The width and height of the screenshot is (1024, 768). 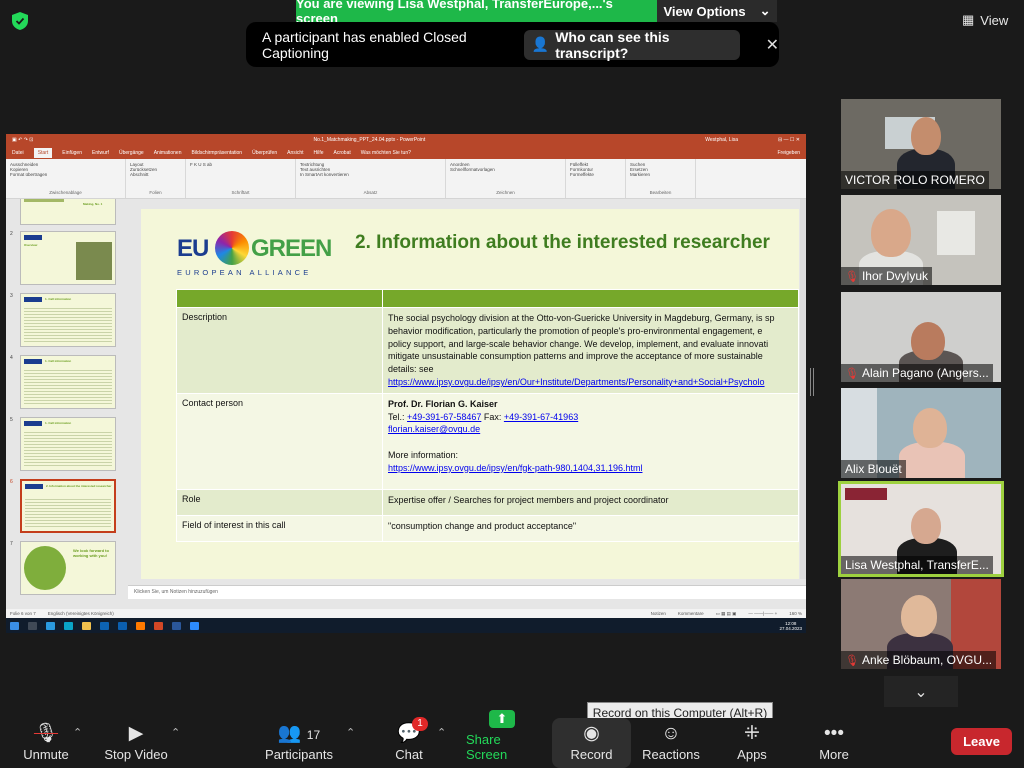 I want to click on view-options-button: View Options ⌄, so click(x=717, y=11).